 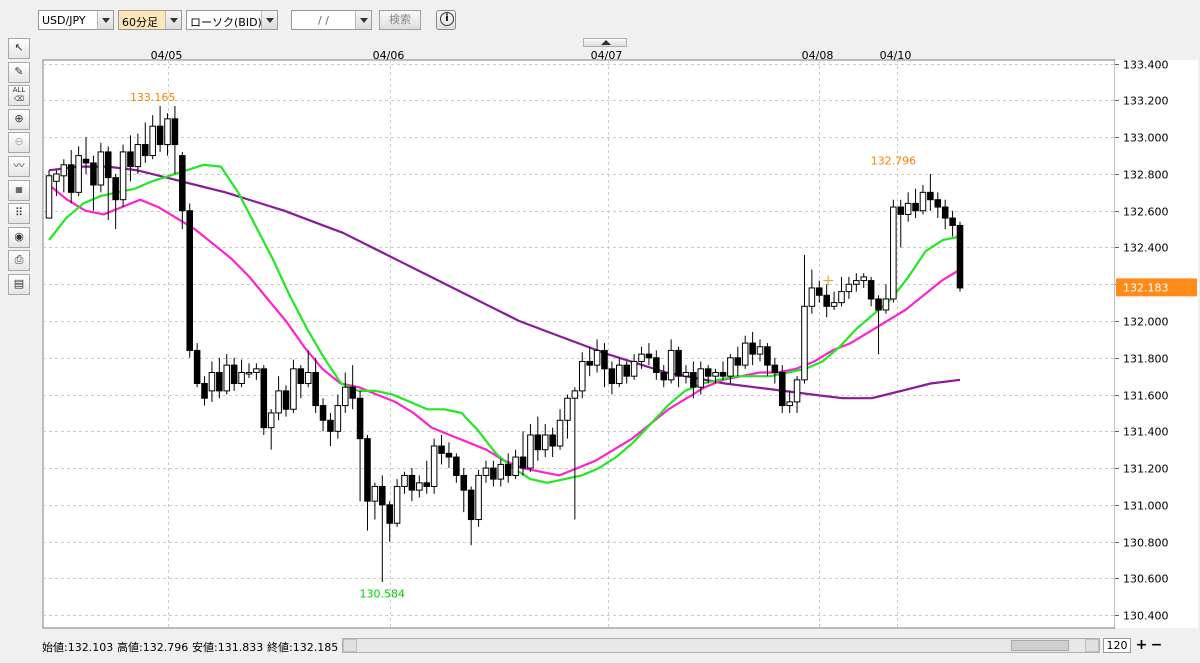 What do you see at coordinates (167, 55) in the screenshot?
I see `x-tick-label: 04/05` at bounding box center [167, 55].